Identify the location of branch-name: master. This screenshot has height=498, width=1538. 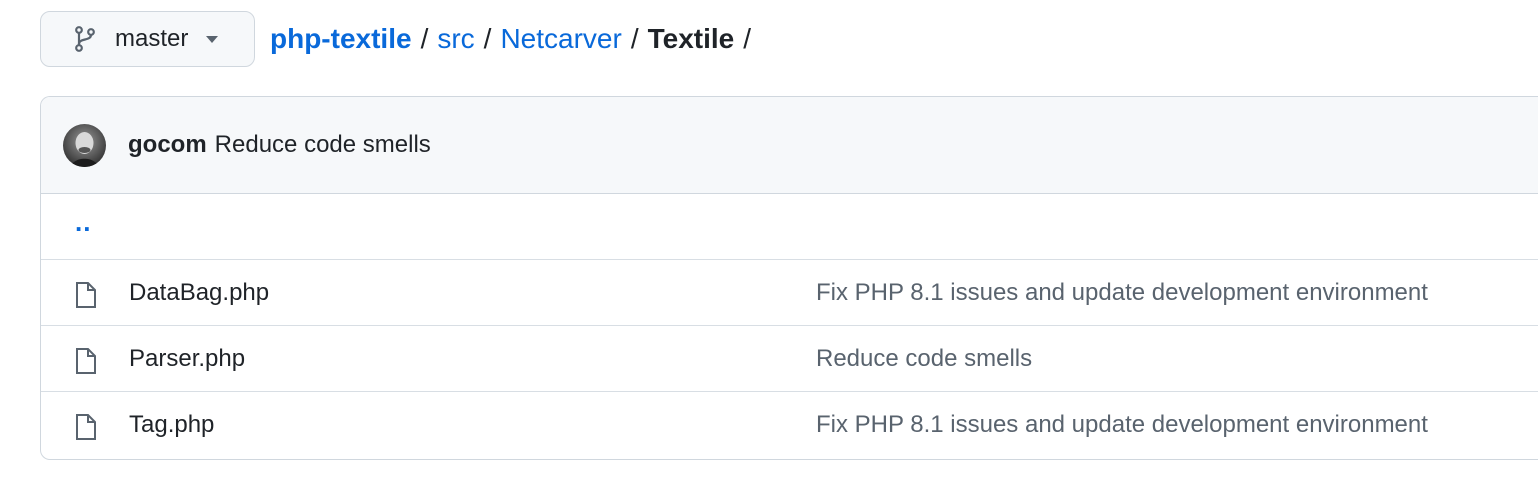
(152, 38).